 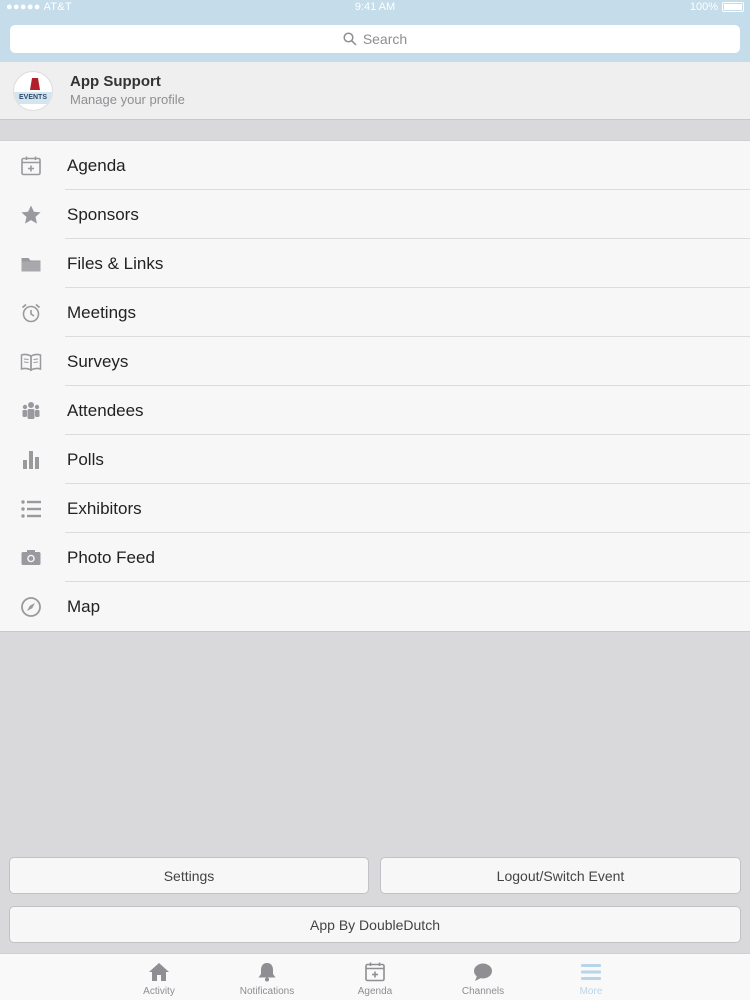 I want to click on status-bar: ●●●●● AT&T 9:41 AM 100%, so click(x=375, y=8).